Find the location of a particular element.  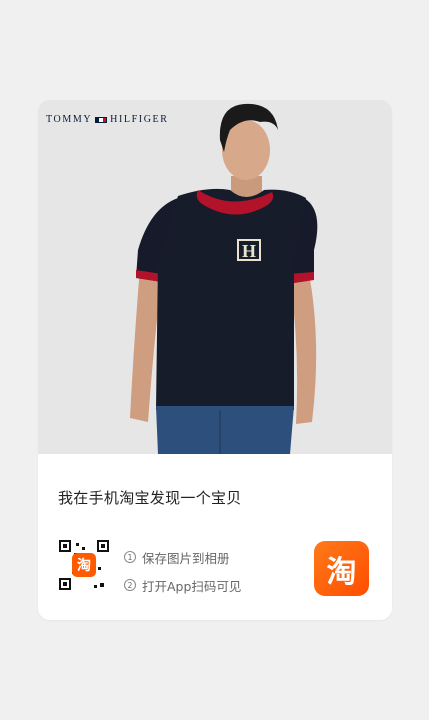

step-text: 打开App扫码可见 is located at coordinates (192, 586).